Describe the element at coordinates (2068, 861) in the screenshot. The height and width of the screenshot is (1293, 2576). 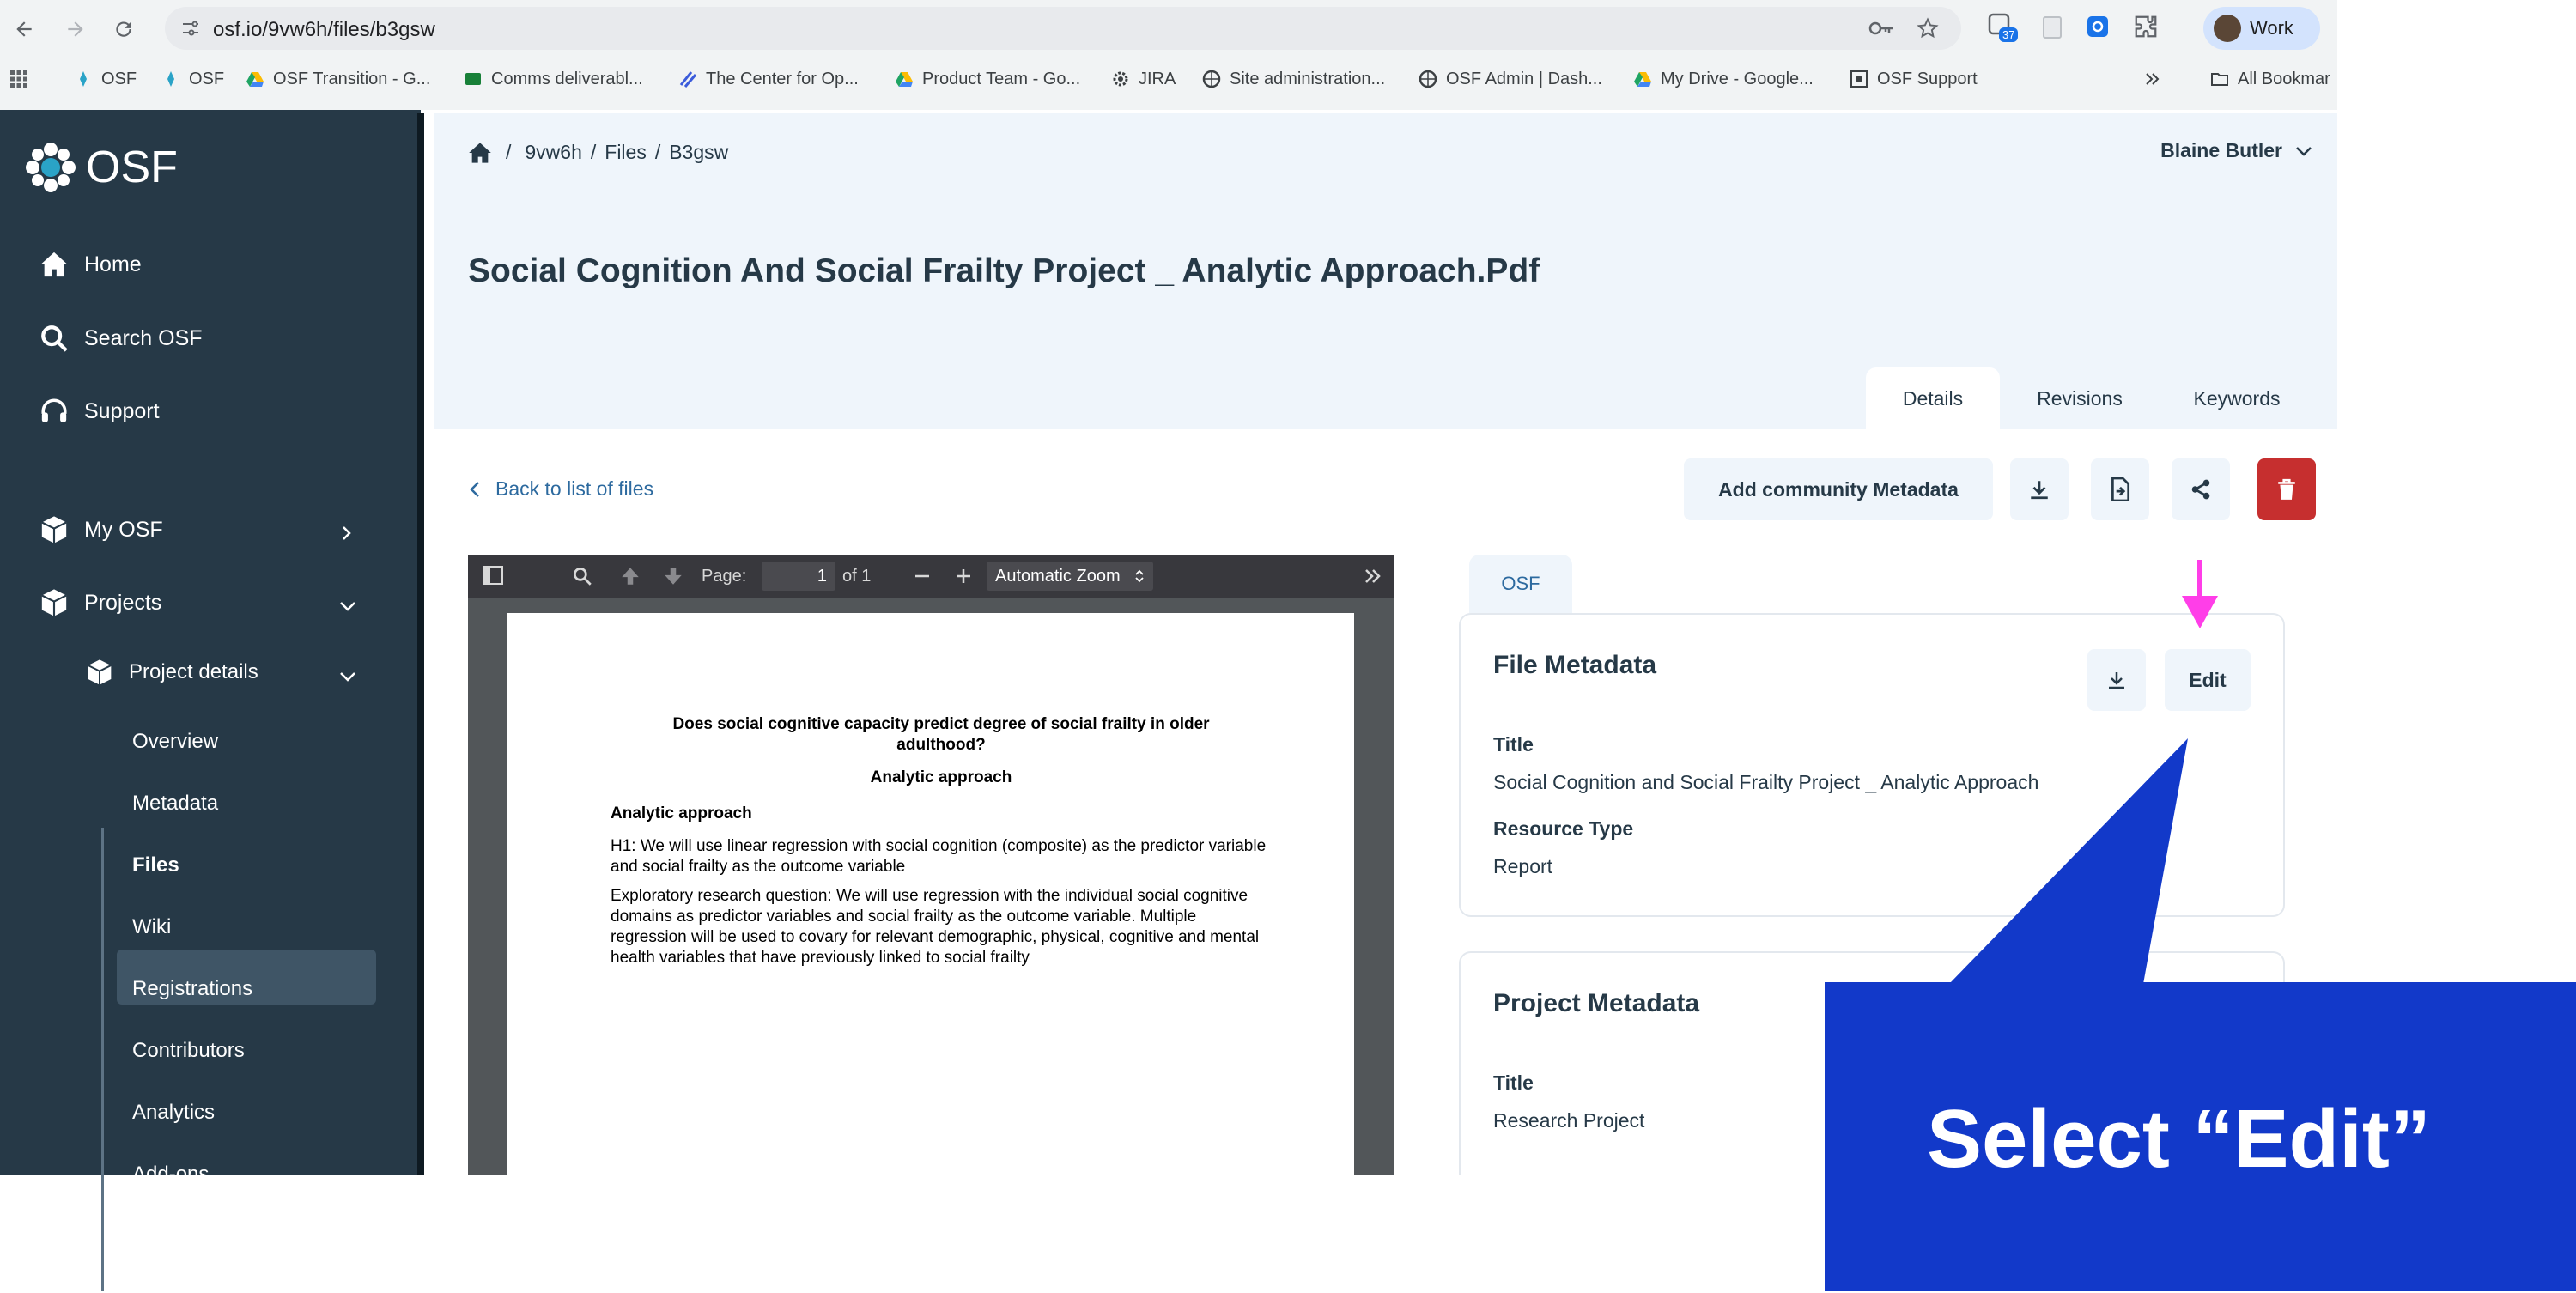
I see `callout-pointer` at that location.